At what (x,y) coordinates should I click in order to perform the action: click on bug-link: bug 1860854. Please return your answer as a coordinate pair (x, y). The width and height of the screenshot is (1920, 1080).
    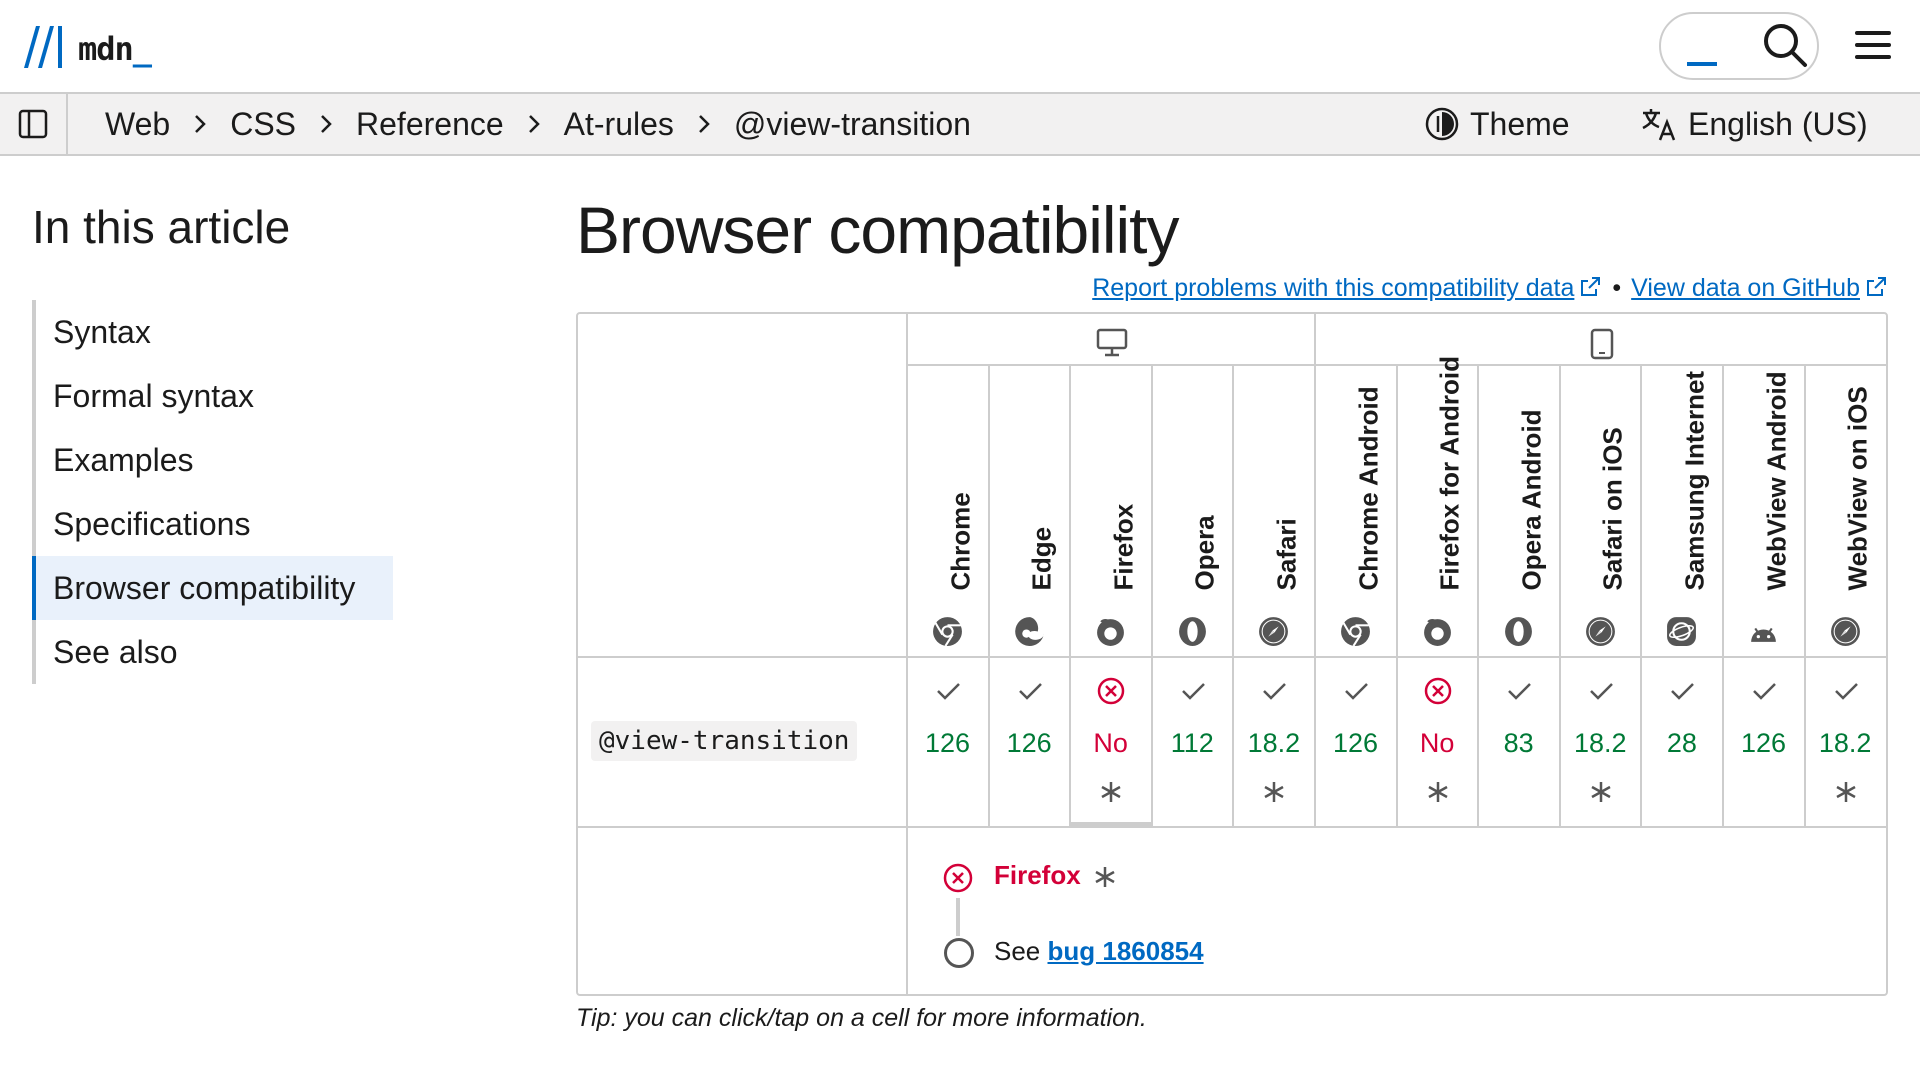
    Looking at the image, I should click on (1126, 951).